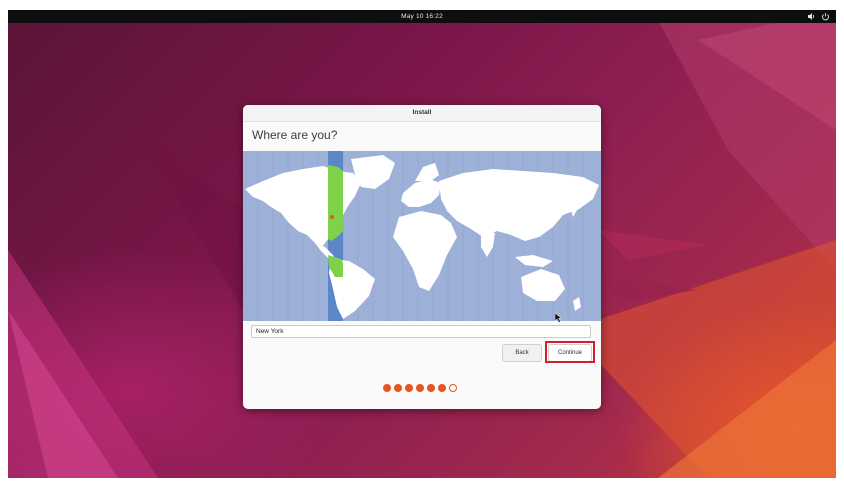 The height and width of the screenshot is (484, 844). Describe the element at coordinates (522, 353) in the screenshot. I see `back-button: Back` at that location.